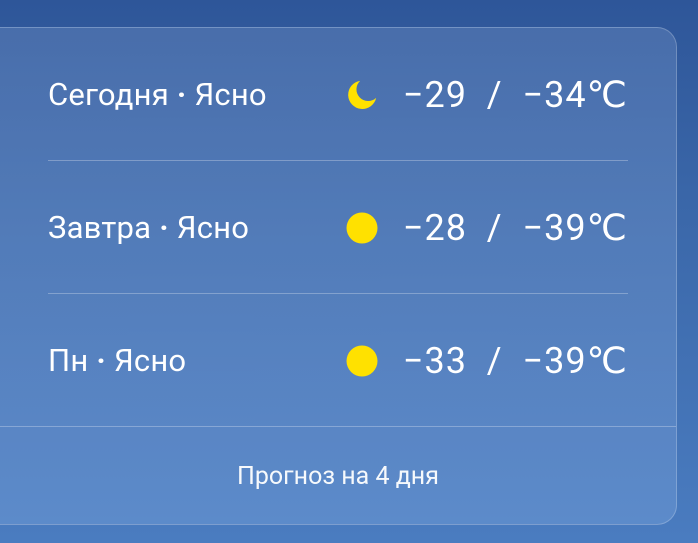  I want to click on forecast-day-label: Сегодня · Ясно, so click(157, 94).